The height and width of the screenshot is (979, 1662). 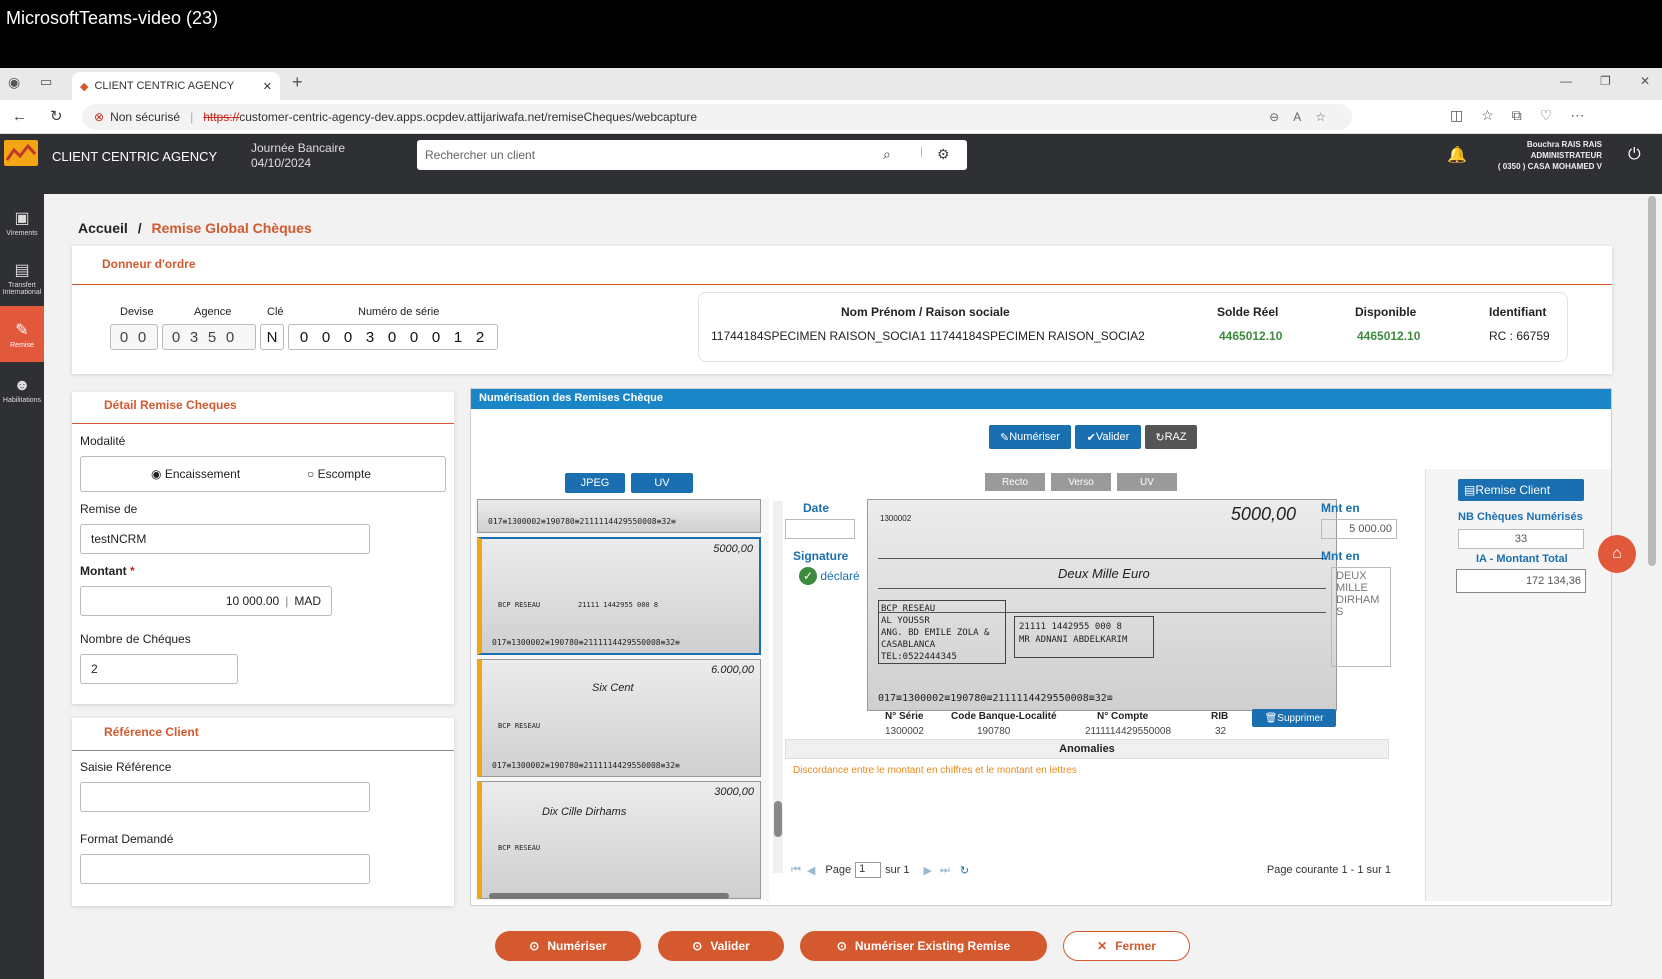 What do you see at coordinates (22, 345) in the screenshot?
I see `sidebar-item-label: Remise` at bounding box center [22, 345].